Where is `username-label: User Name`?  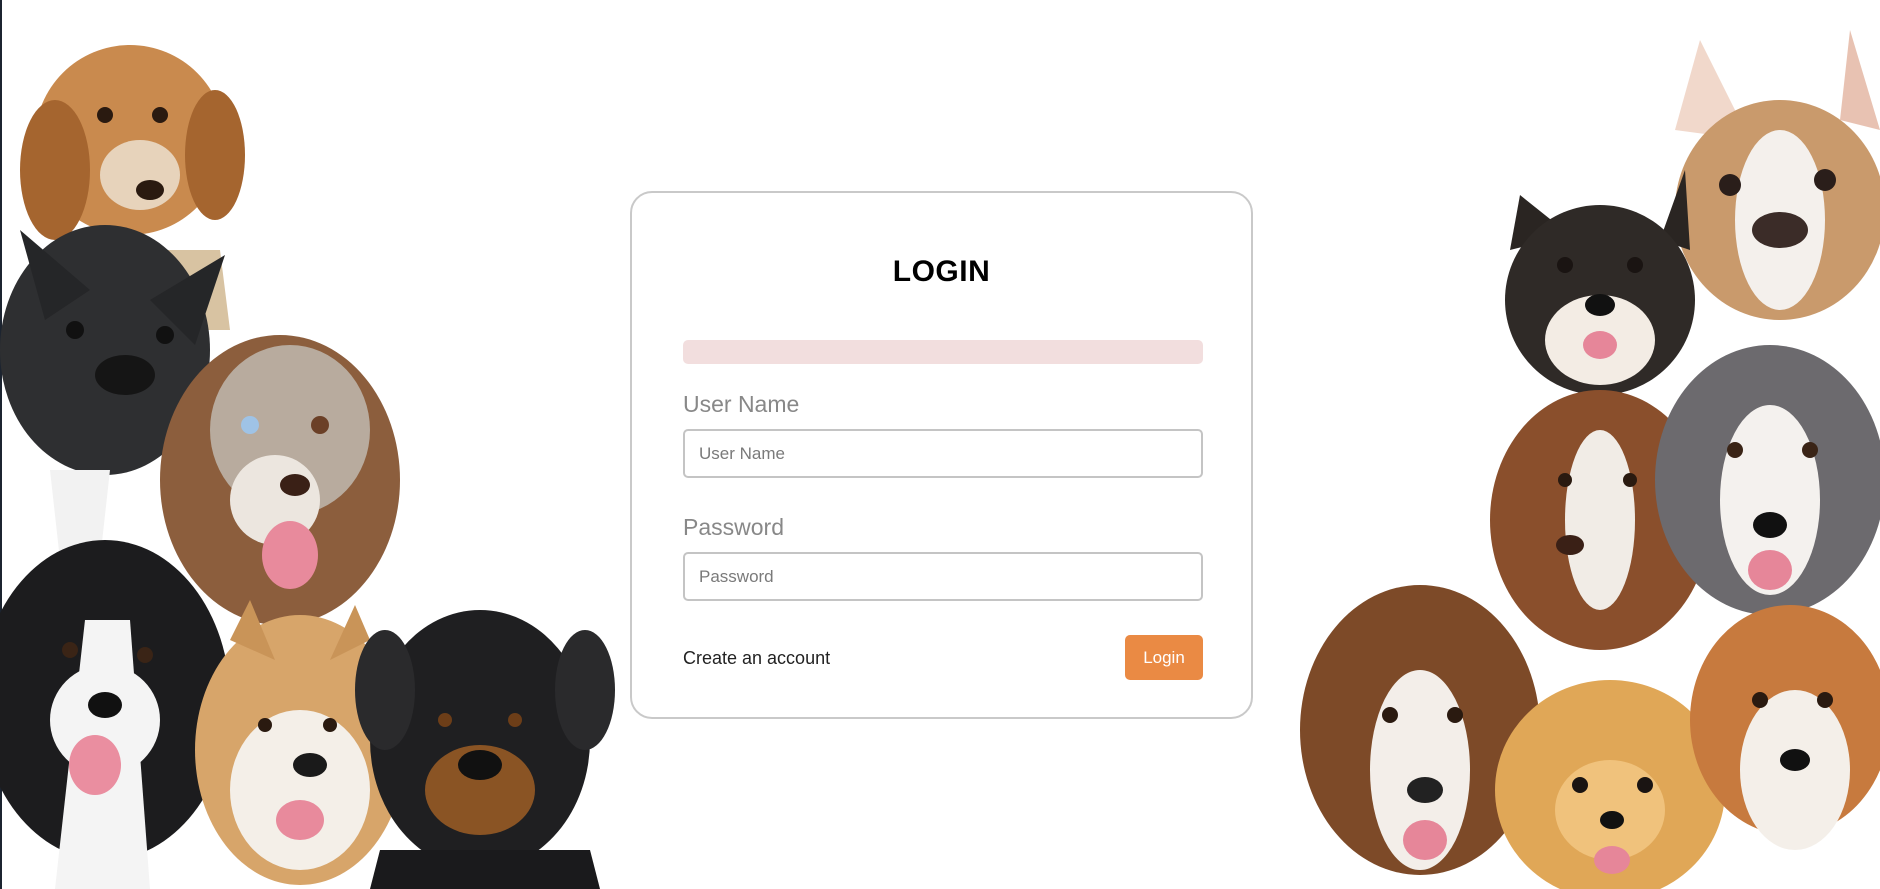 username-label: User Name is located at coordinates (741, 404).